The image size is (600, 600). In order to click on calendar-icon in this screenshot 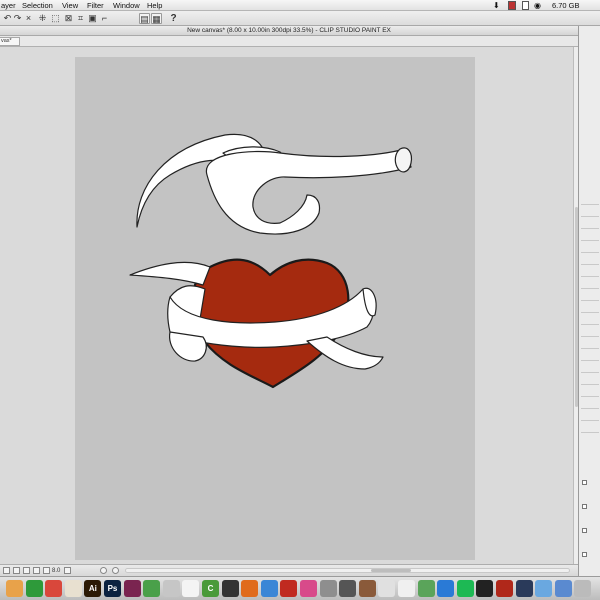, I will do `click(191, 588)`.